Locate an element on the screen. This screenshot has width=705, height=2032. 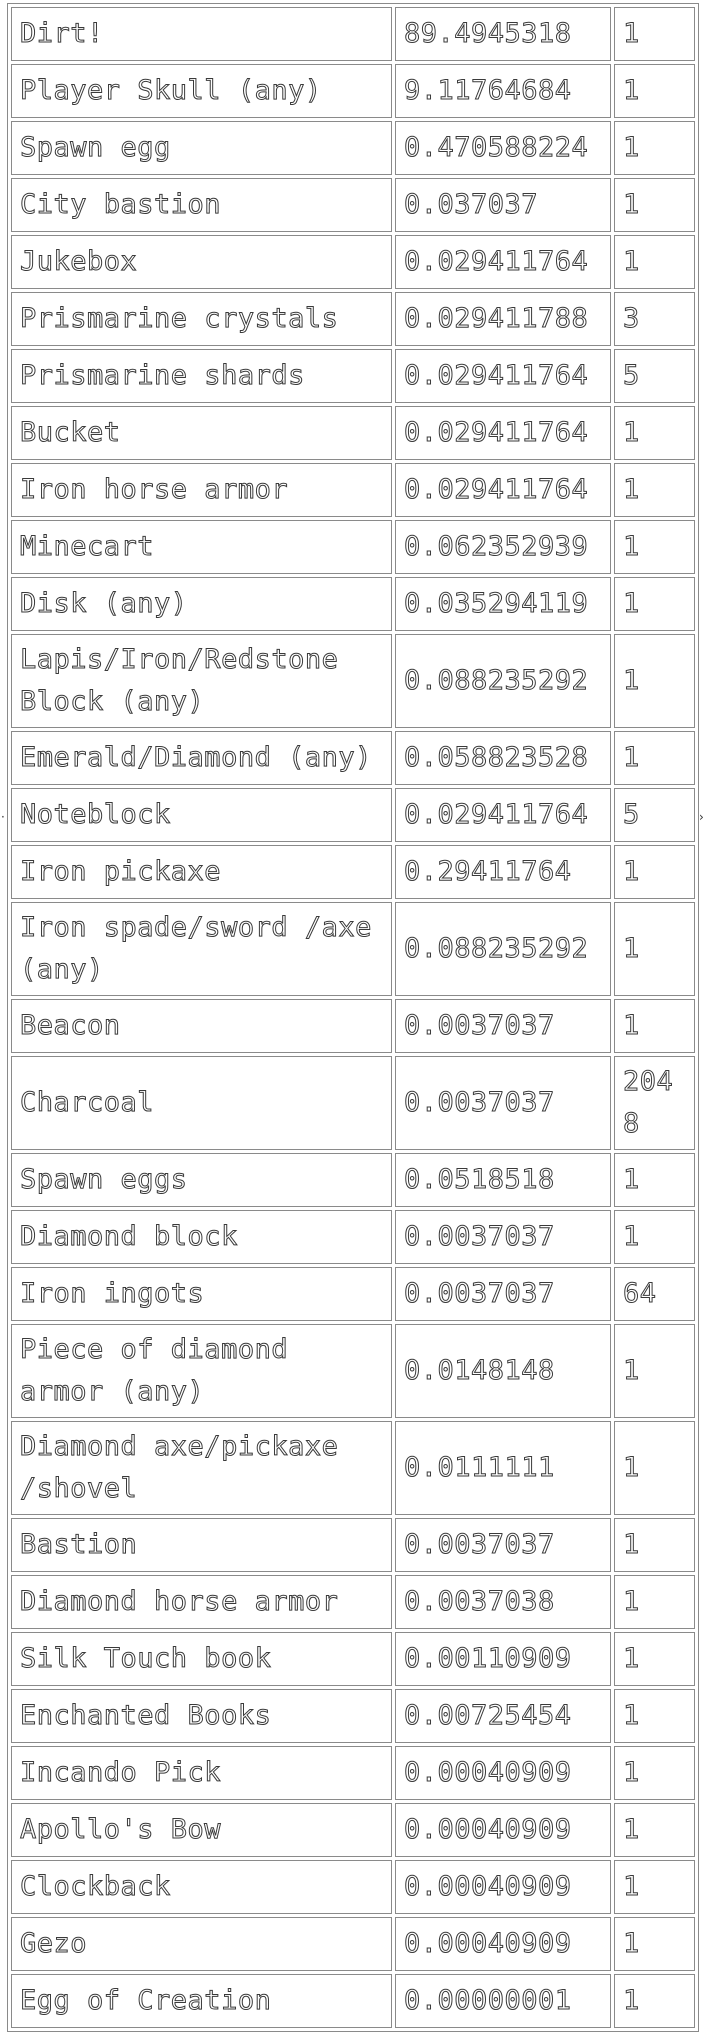
drop-chance-cell: 0.058823528 is located at coordinates (503, 758).